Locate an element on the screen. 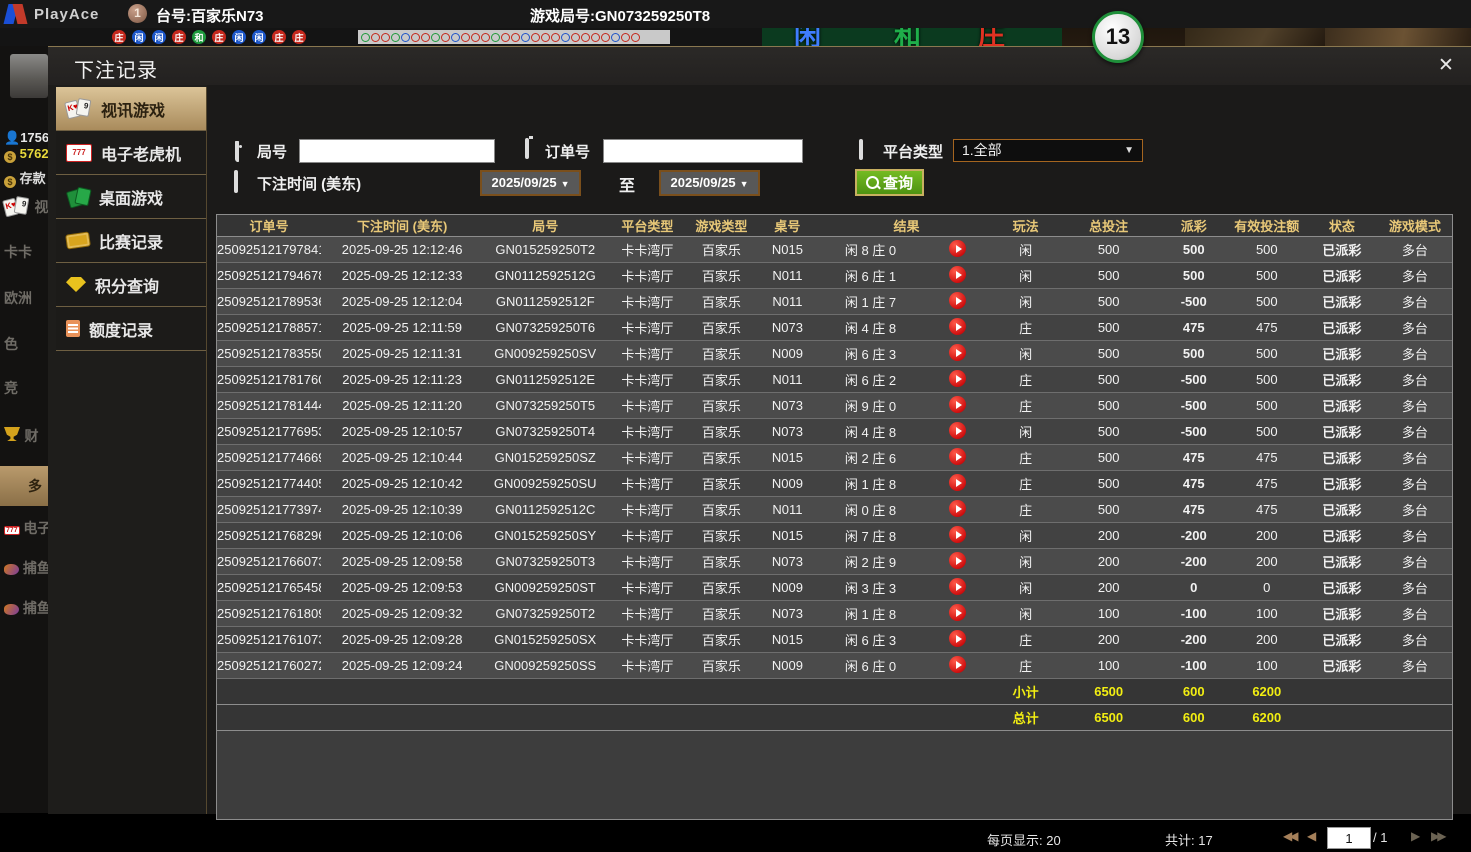 The width and height of the screenshot is (1471, 852). cell-play is located at coordinates (957, 509).